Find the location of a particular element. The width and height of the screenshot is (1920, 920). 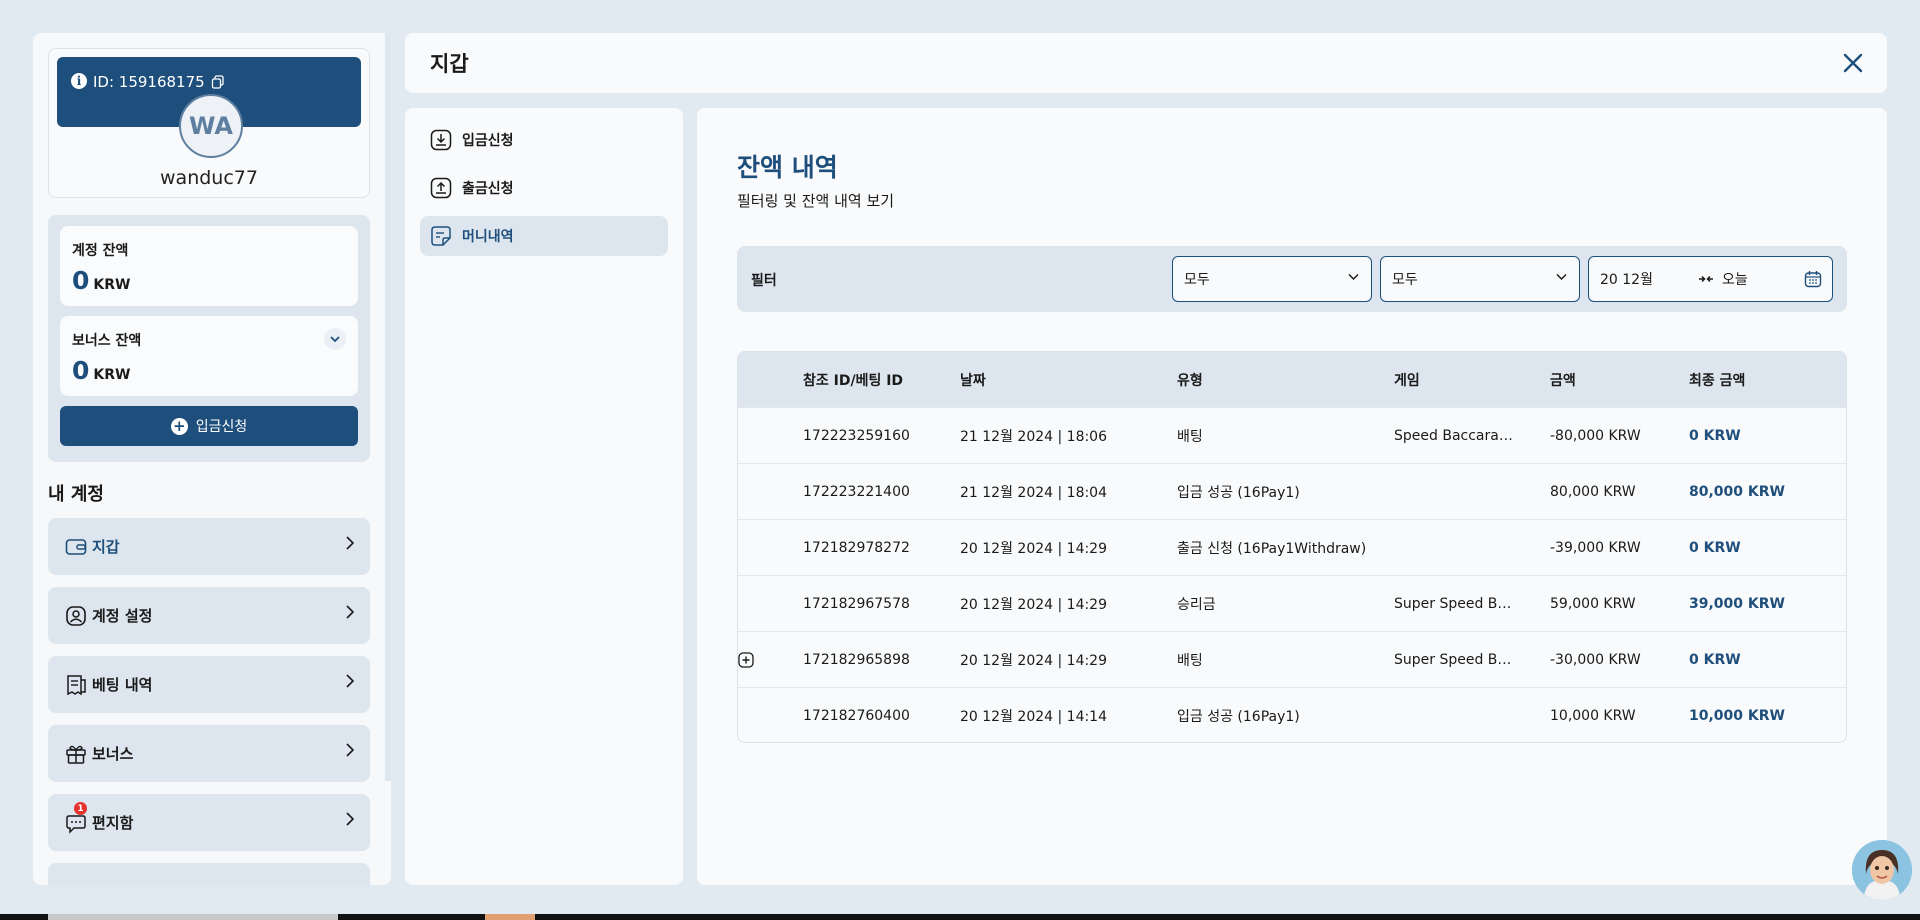

submenu-money-history: 머니내역 is located at coordinates (544, 236).